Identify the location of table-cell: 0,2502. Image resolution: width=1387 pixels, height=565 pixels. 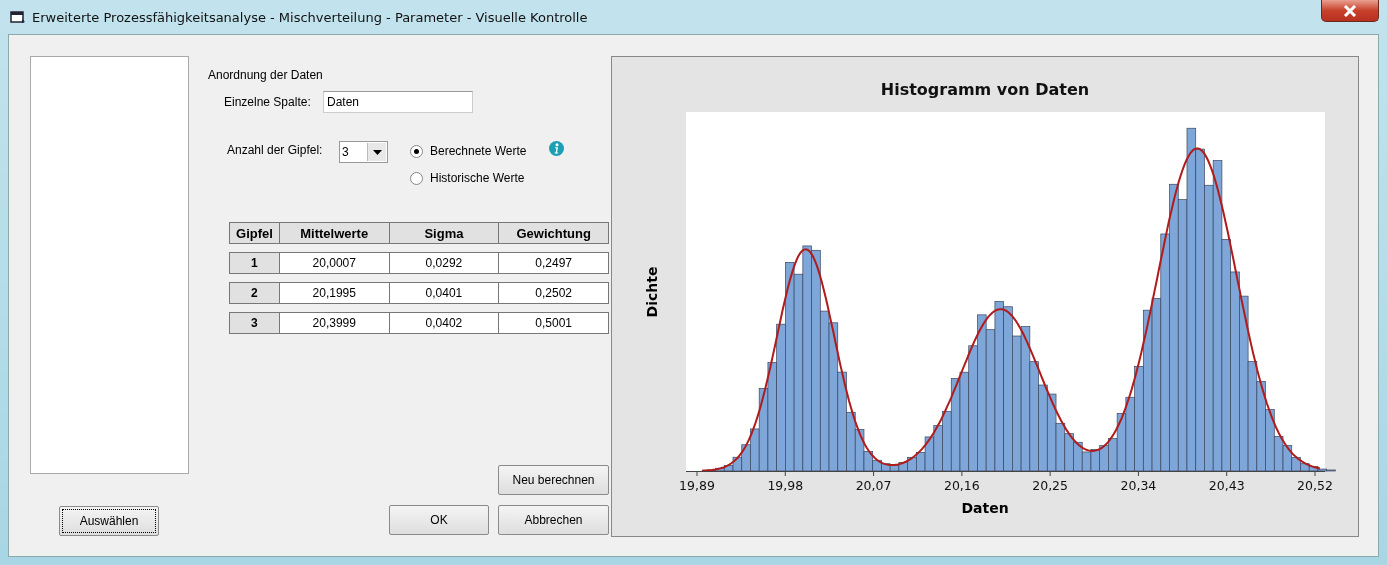
(553, 293).